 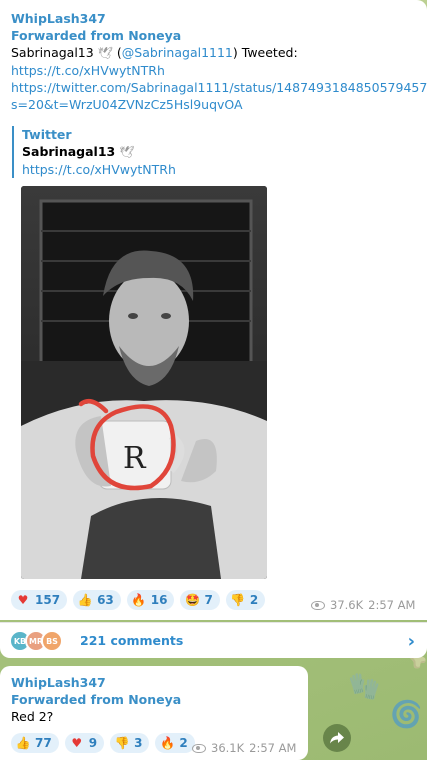 What do you see at coordinates (177, 52) in the screenshot?
I see `tweet-author-handle: @Sabrinagal1111` at bounding box center [177, 52].